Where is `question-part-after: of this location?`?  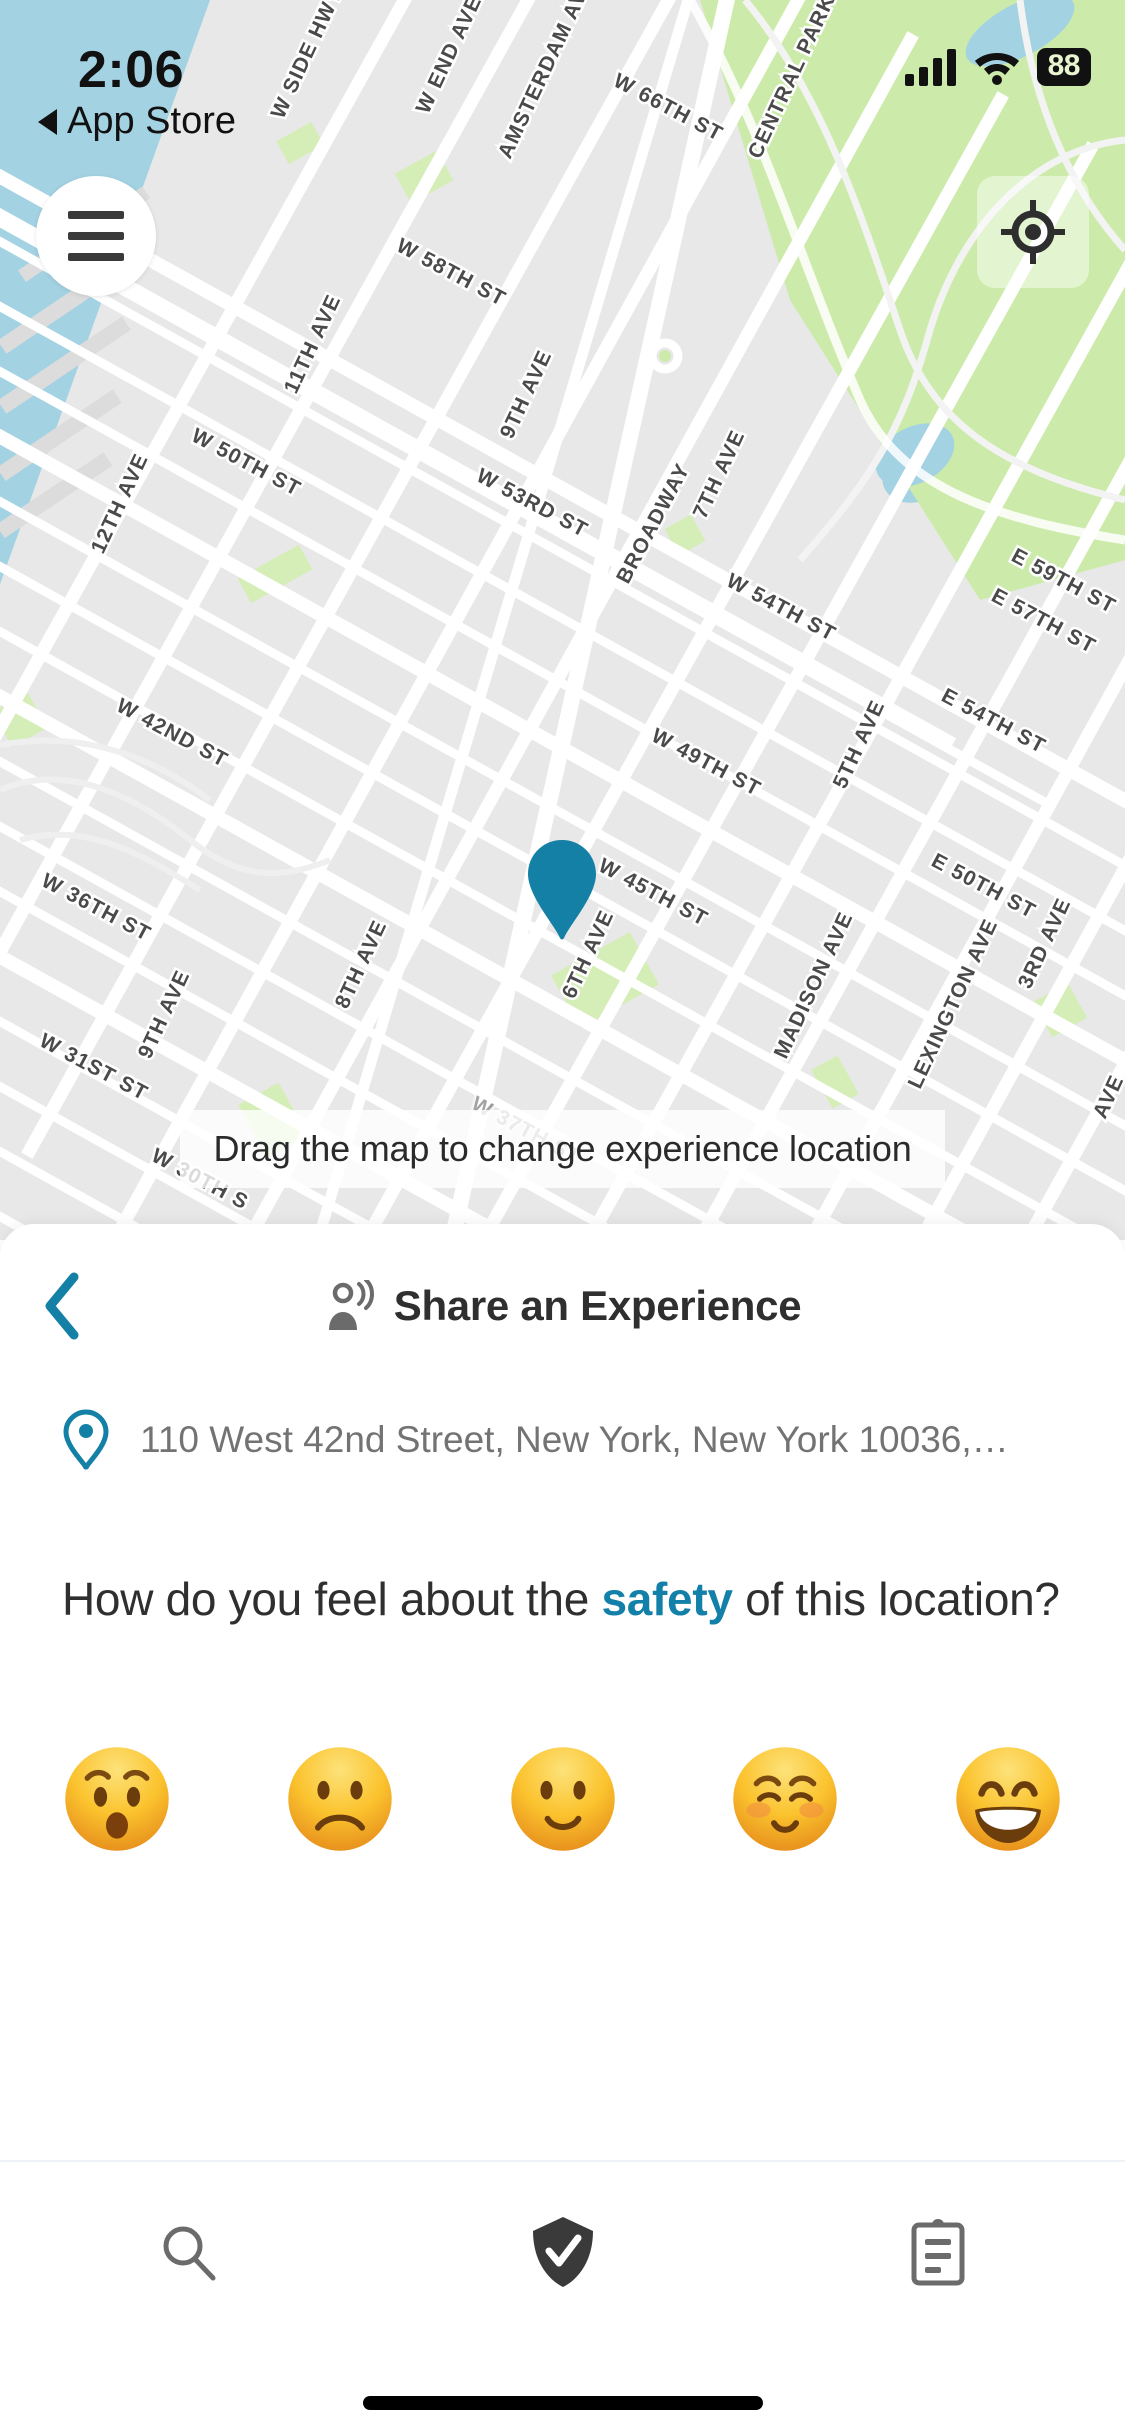 question-part-after: of this location? is located at coordinates (896, 1599).